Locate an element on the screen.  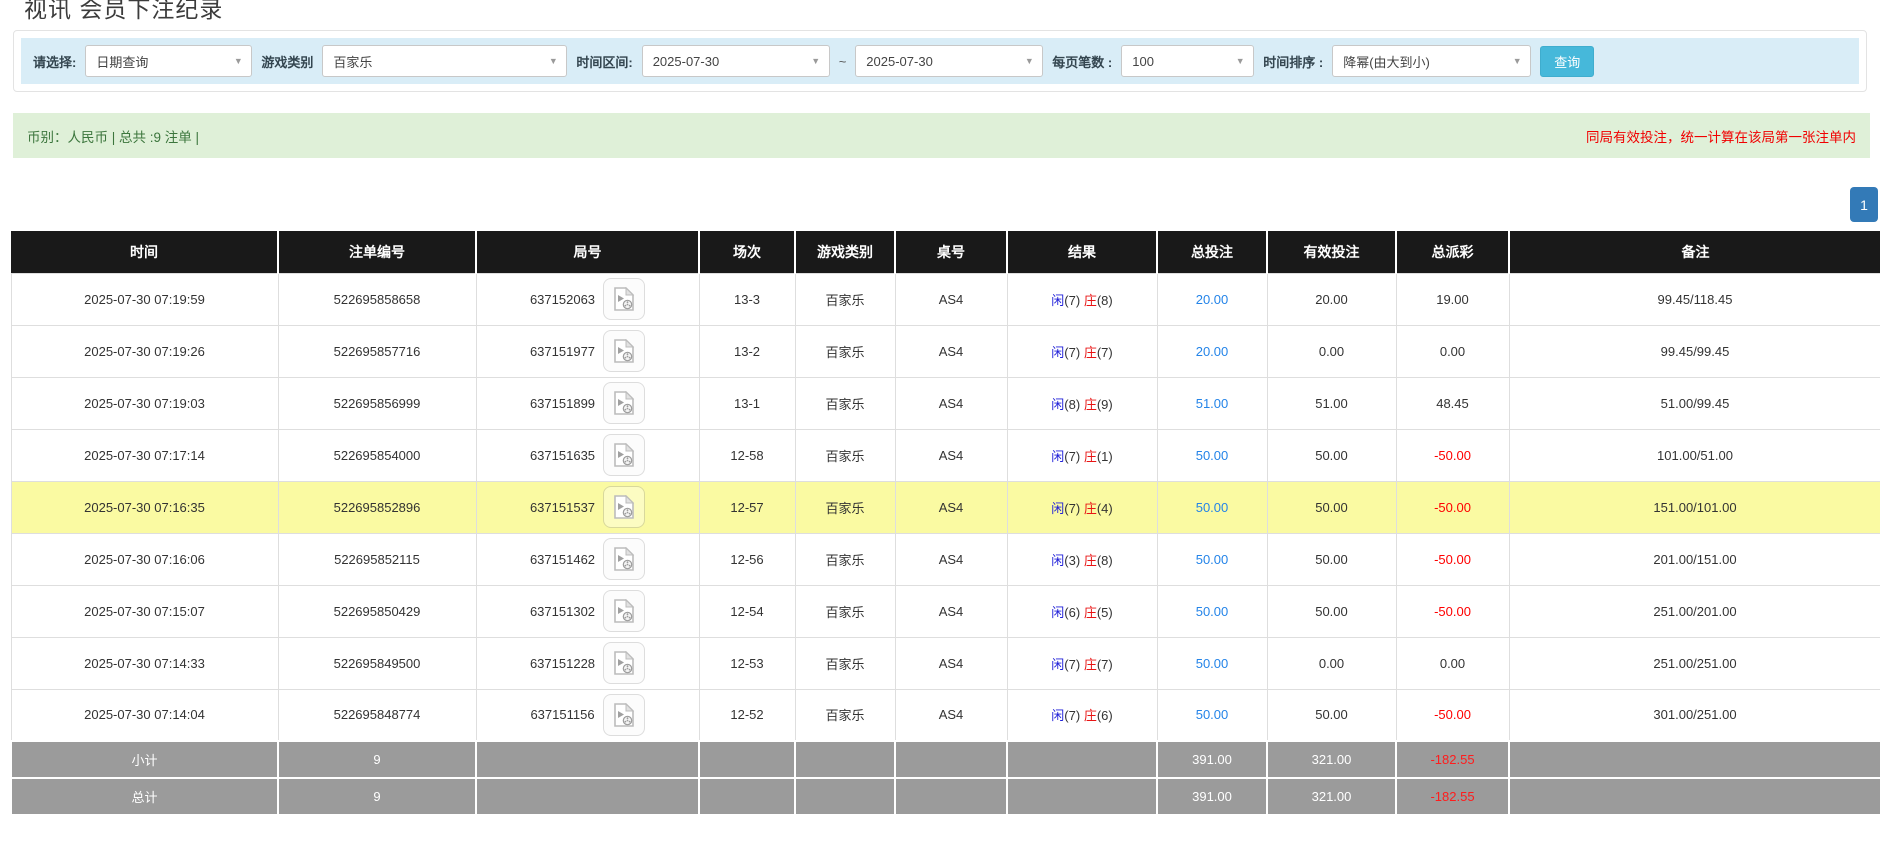
bet-id-cell: 522695852115 is located at coordinates (377, 559).